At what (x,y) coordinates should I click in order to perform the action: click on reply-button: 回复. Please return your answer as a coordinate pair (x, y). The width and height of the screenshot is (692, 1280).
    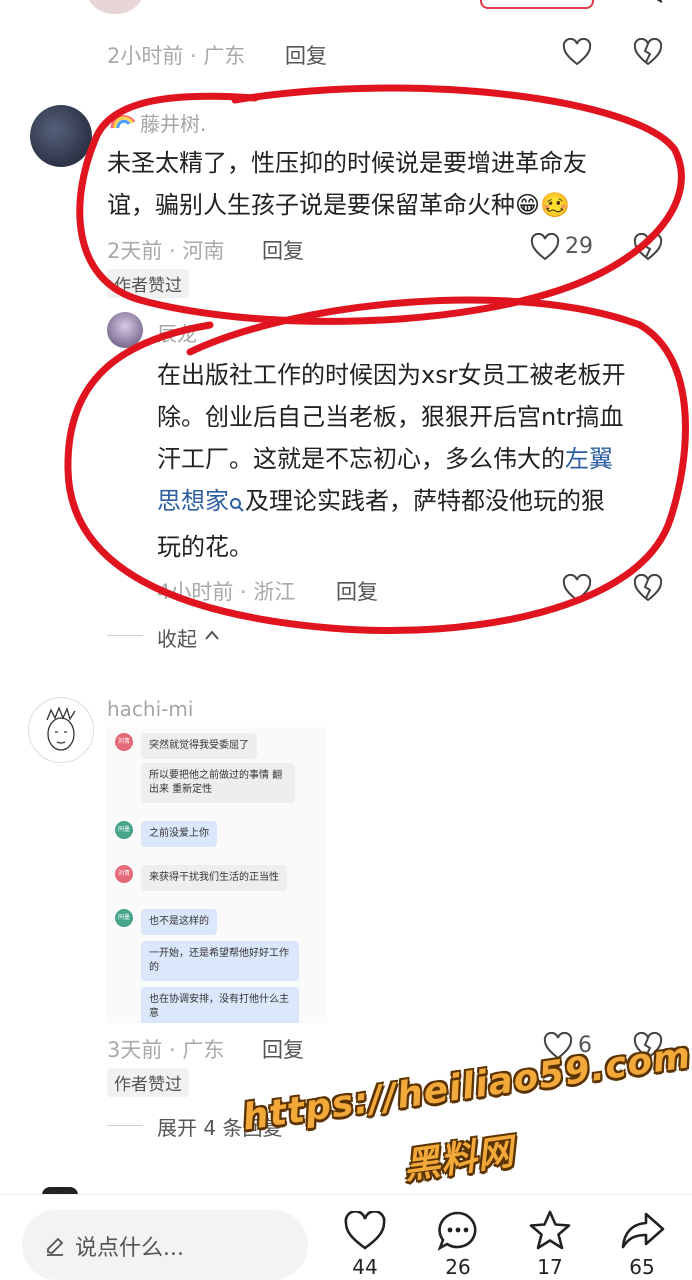
    Looking at the image, I should click on (283, 1049).